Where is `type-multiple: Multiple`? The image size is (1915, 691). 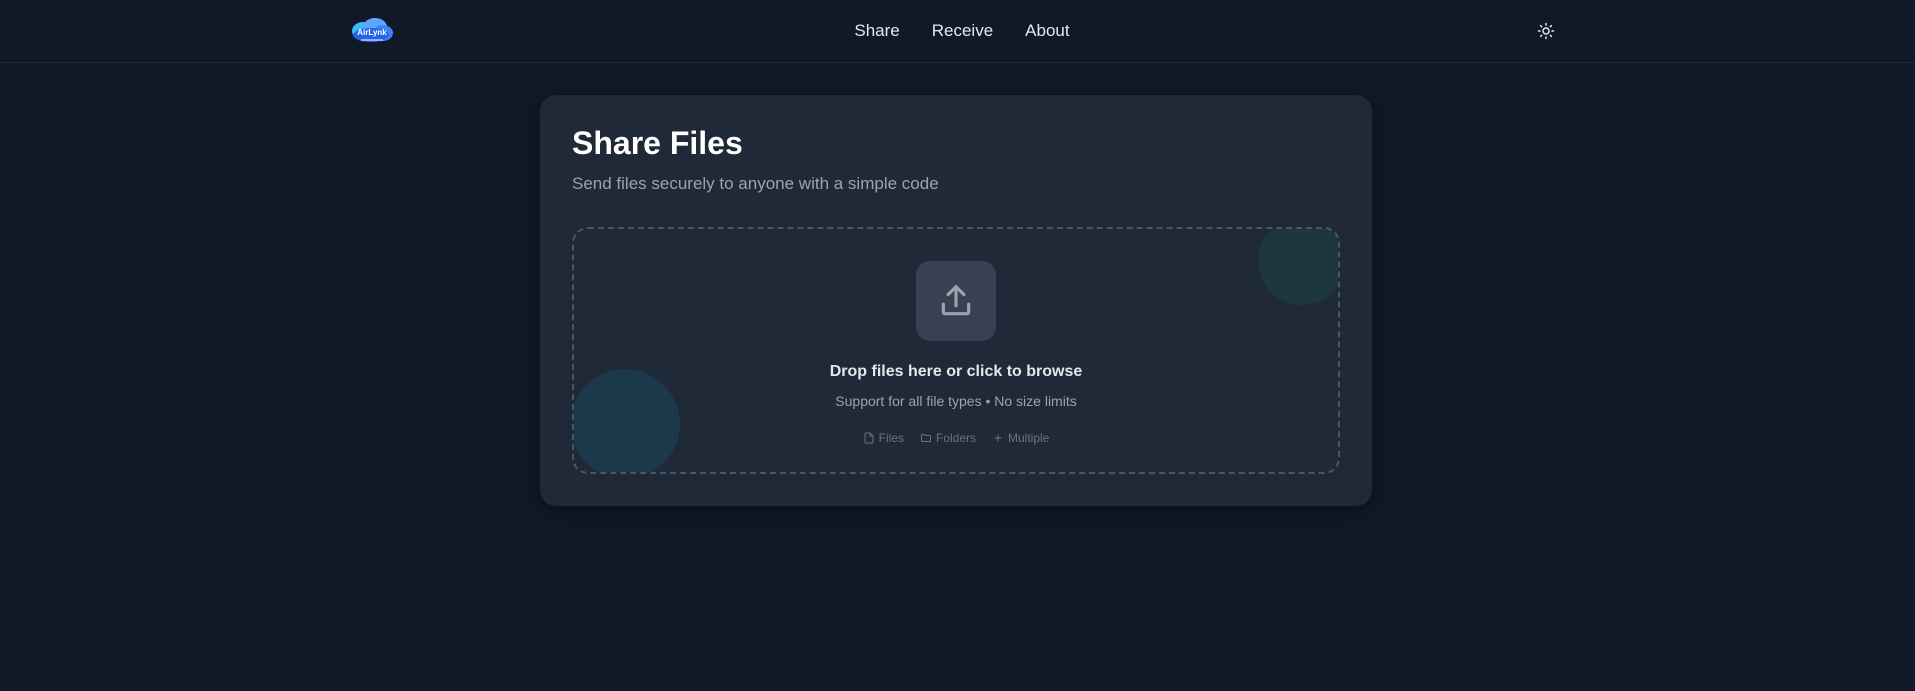 type-multiple: Multiple is located at coordinates (1020, 438).